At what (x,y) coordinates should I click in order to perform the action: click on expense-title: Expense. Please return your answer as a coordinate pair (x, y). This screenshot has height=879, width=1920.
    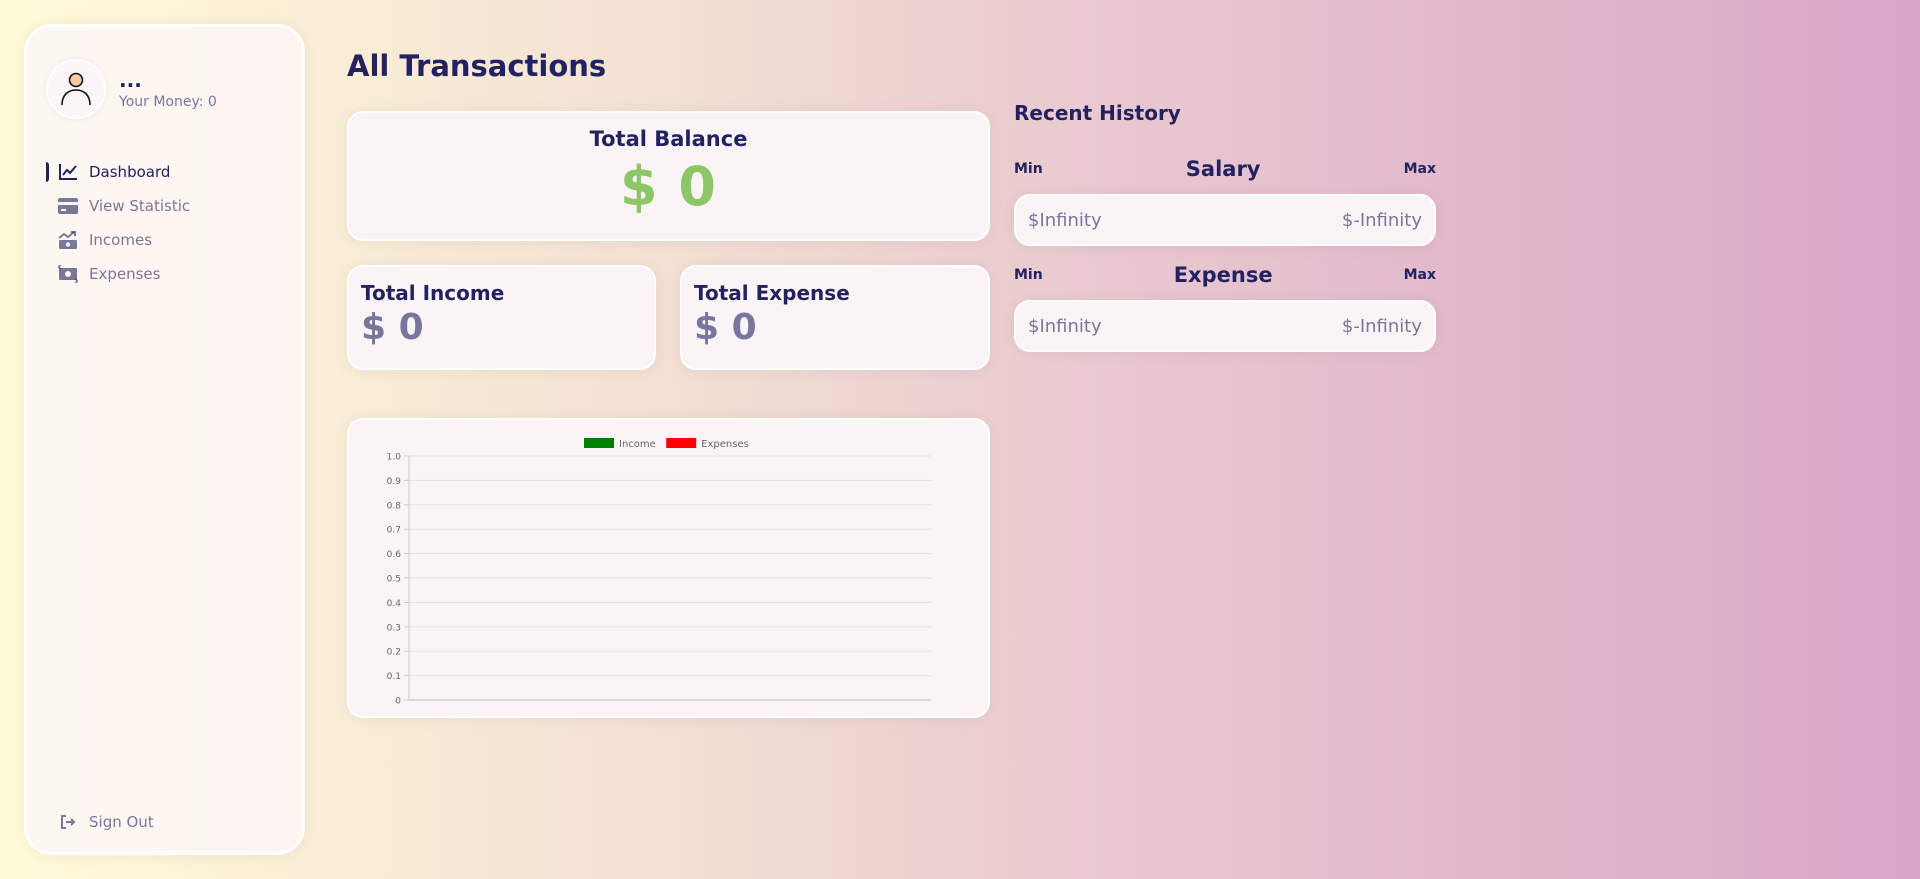
    Looking at the image, I should click on (1223, 275).